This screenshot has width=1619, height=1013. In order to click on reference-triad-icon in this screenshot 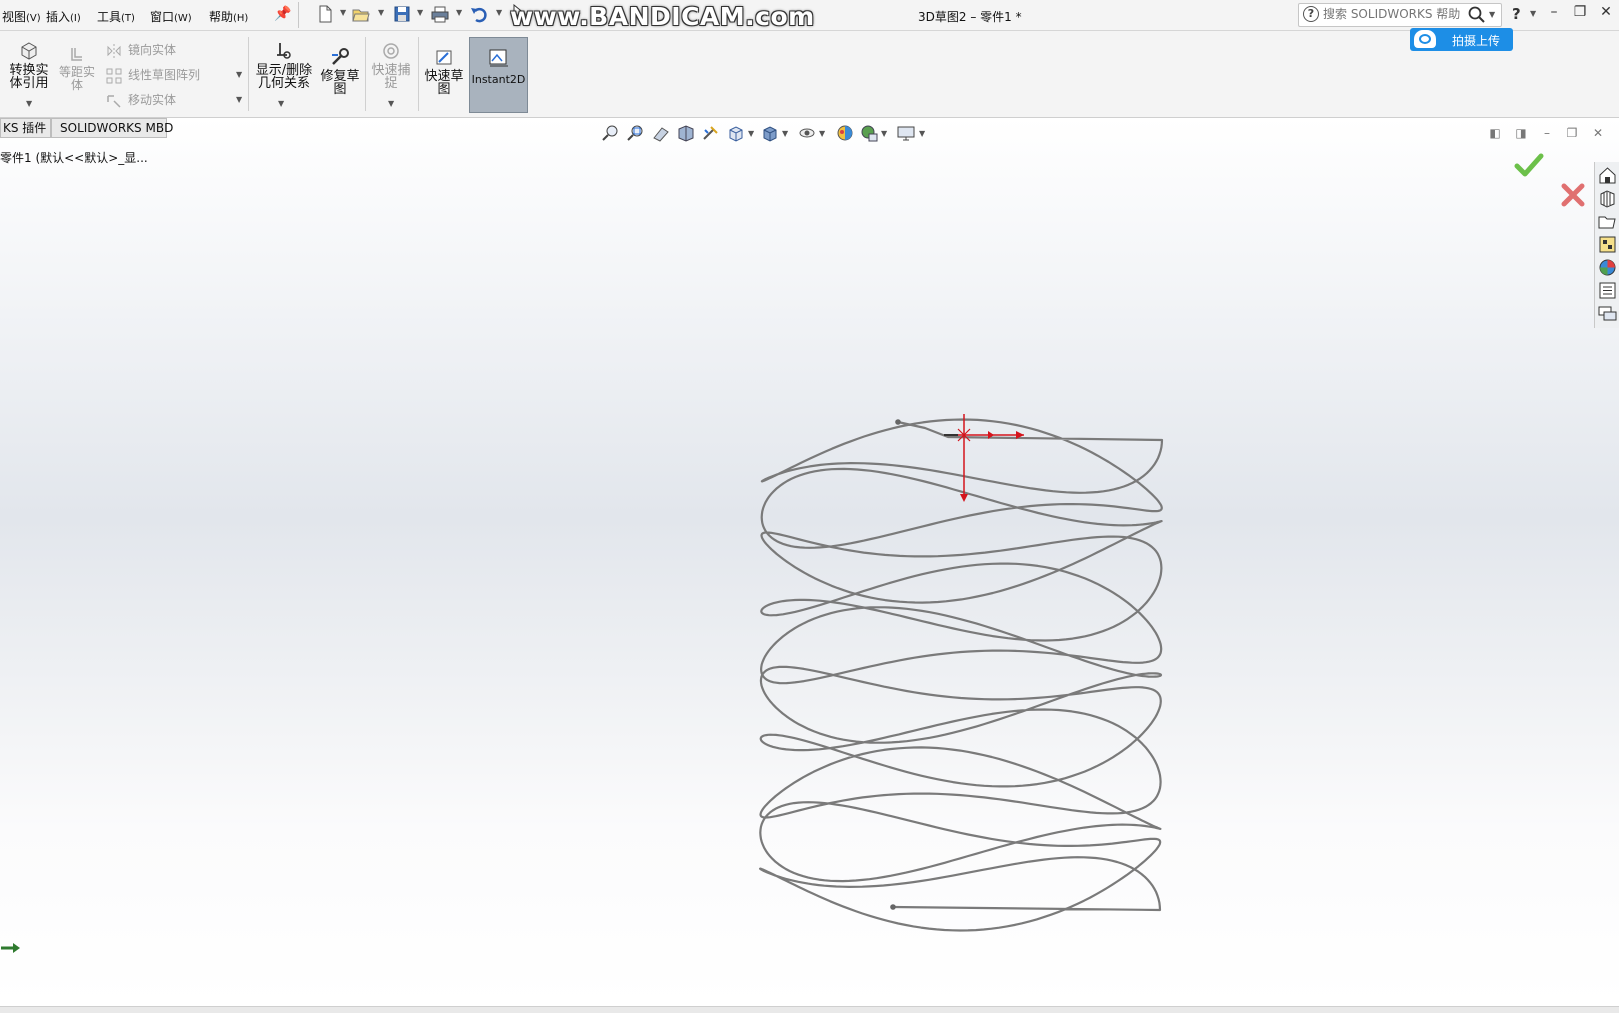, I will do `click(10, 948)`.